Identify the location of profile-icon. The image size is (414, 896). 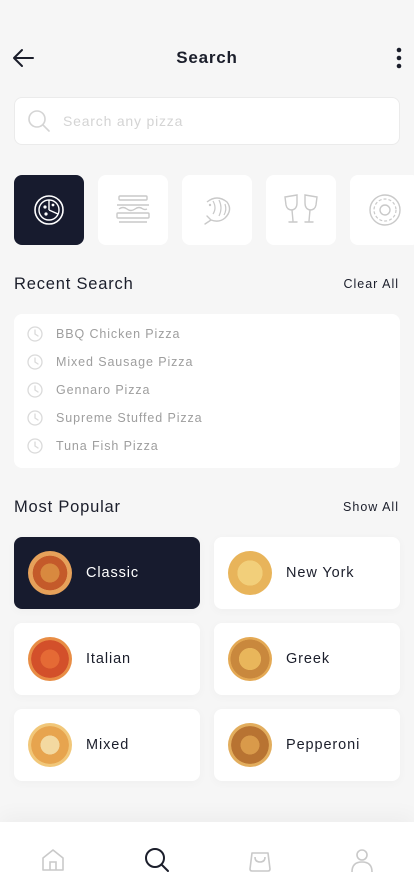
(362, 861).